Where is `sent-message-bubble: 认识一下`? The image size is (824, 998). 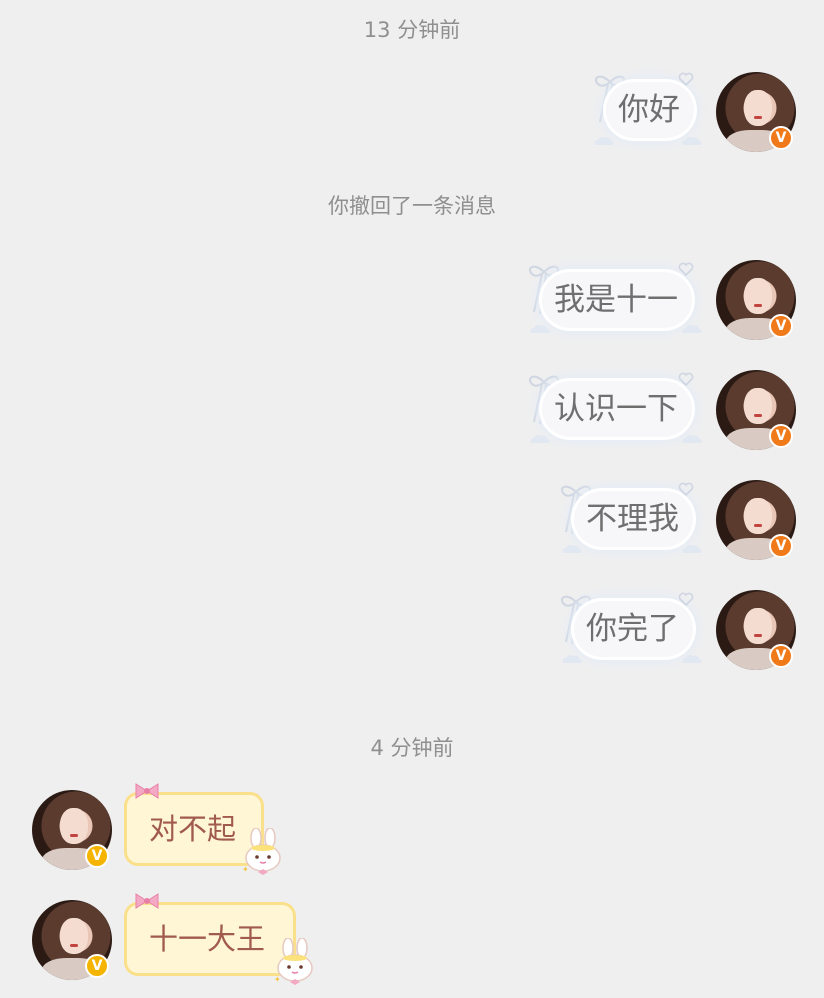 sent-message-bubble: 认识一下 is located at coordinates (617, 409).